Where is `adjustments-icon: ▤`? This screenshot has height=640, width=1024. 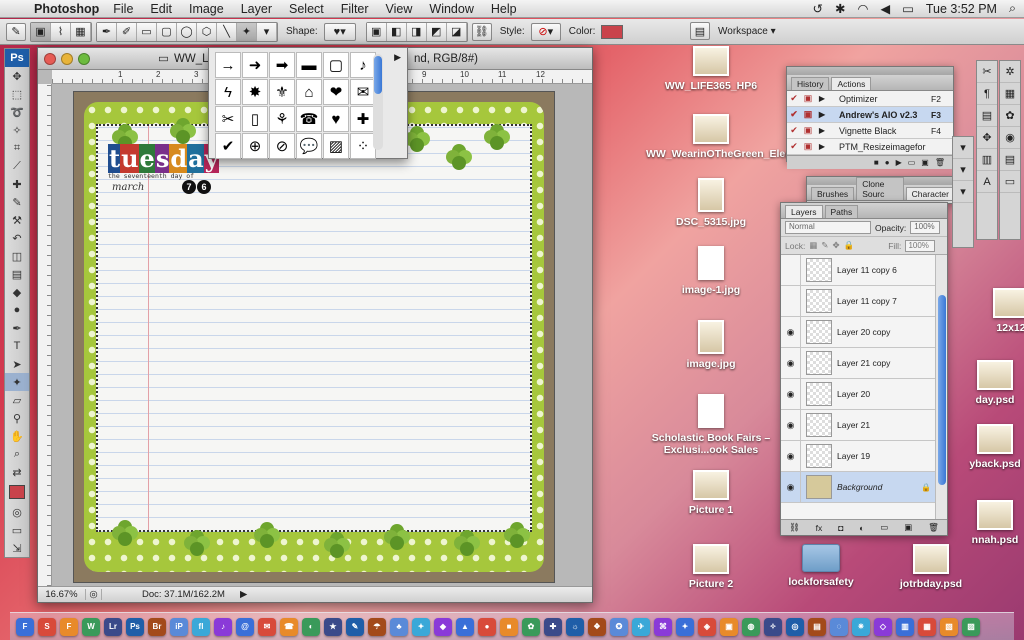 adjustments-icon: ▤ is located at coordinates (1010, 160).